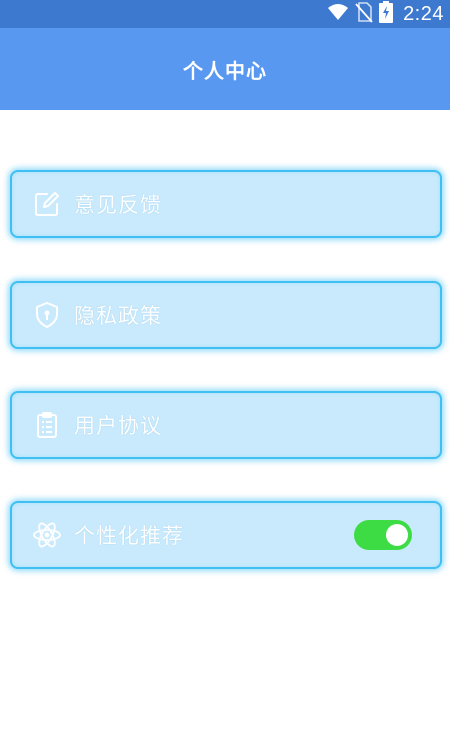 This screenshot has height=729, width=450. Describe the element at coordinates (338, 14) in the screenshot. I see `wifi-icon` at that location.